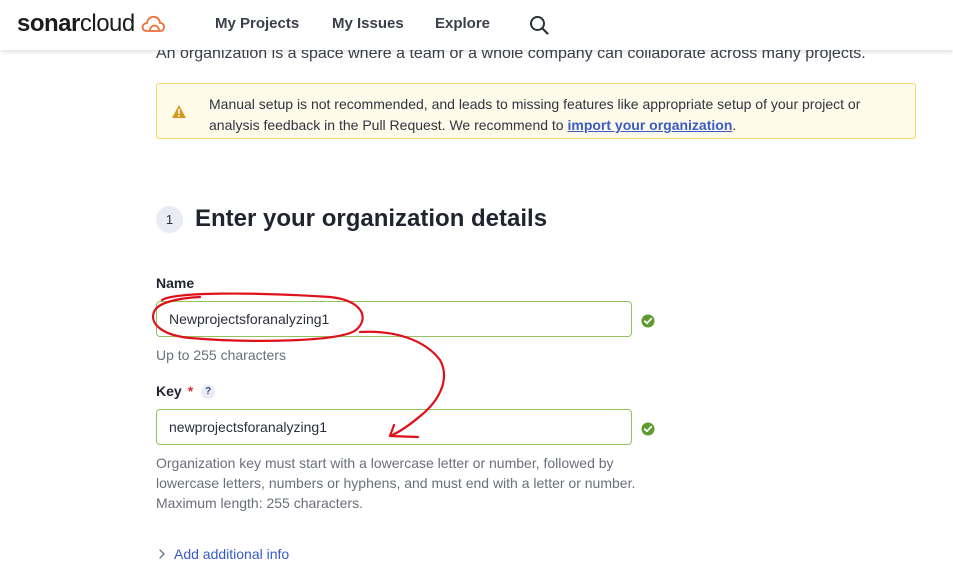 This screenshot has height=580, width=953. What do you see at coordinates (190, 391) in the screenshot?
I see `required-marker: *` at bounding box center [190, 391].